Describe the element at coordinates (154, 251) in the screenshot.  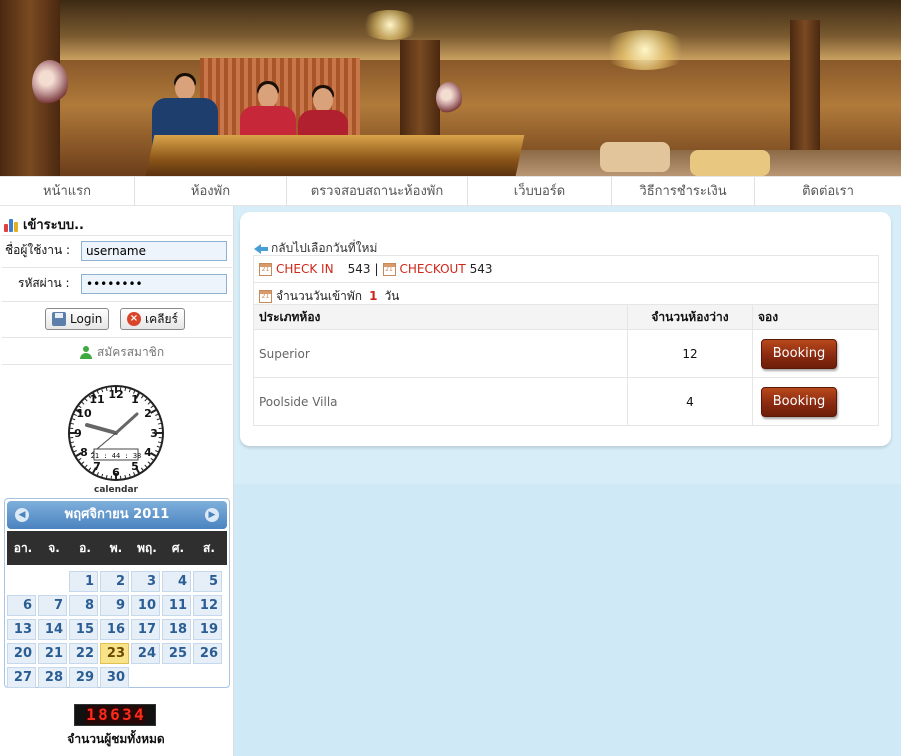
I see `username-input` at that location.